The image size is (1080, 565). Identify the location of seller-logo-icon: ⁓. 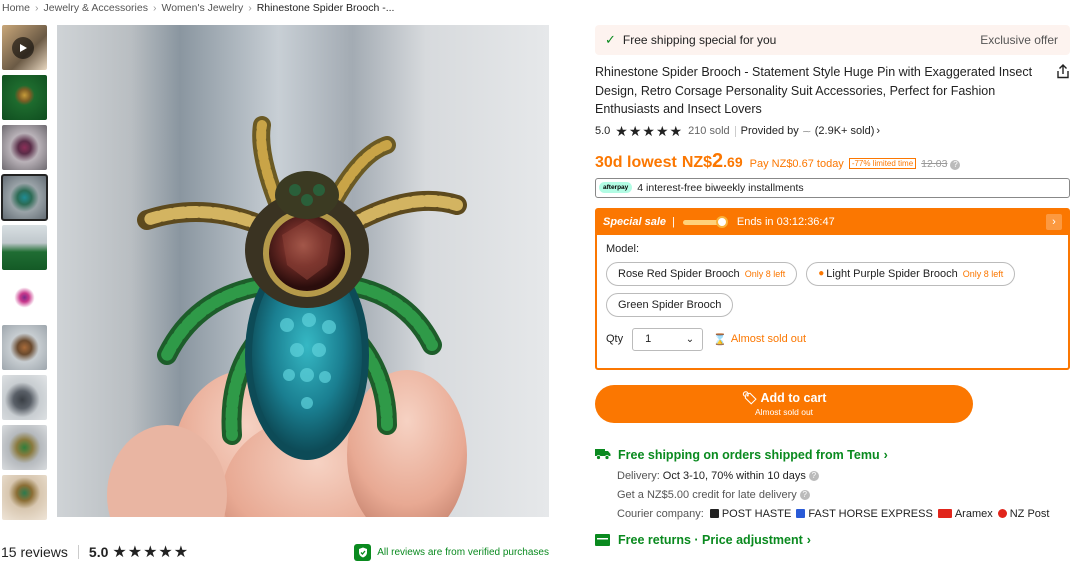
(806, 131).